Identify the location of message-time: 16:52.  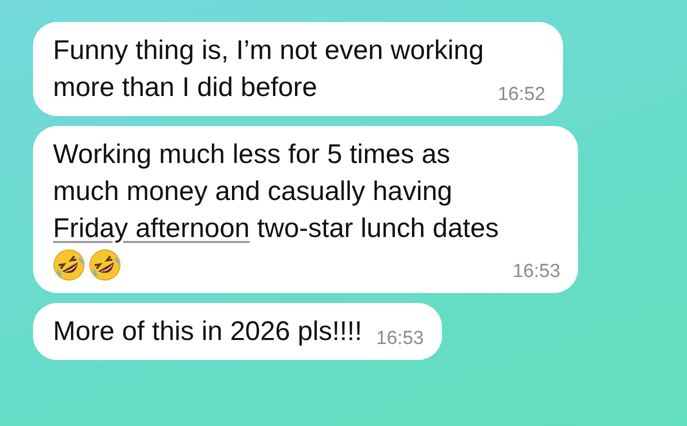
(522, 95).